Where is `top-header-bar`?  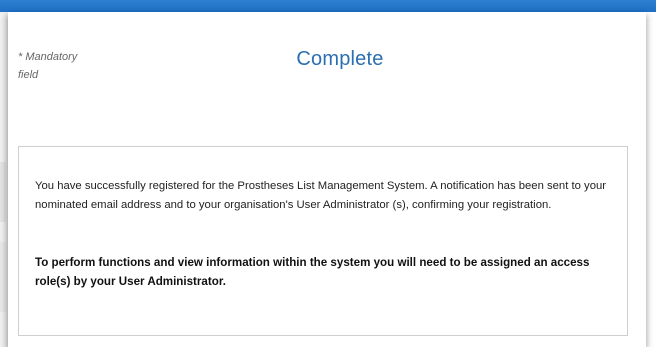
top-header-bar is located at coordinates (328, 6).